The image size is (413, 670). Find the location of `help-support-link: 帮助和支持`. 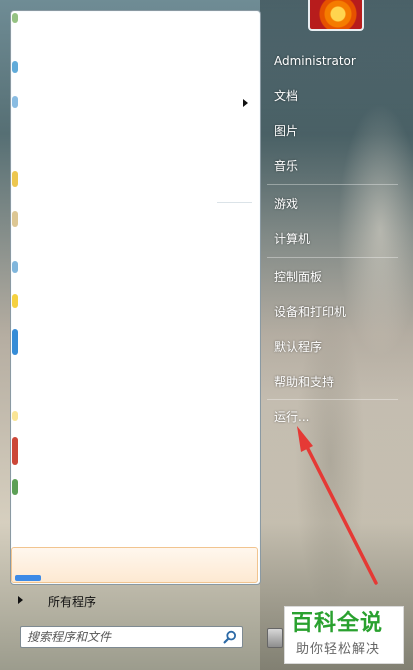

help-support-link: 帮助和支持 is located at coordinates (304, 382).